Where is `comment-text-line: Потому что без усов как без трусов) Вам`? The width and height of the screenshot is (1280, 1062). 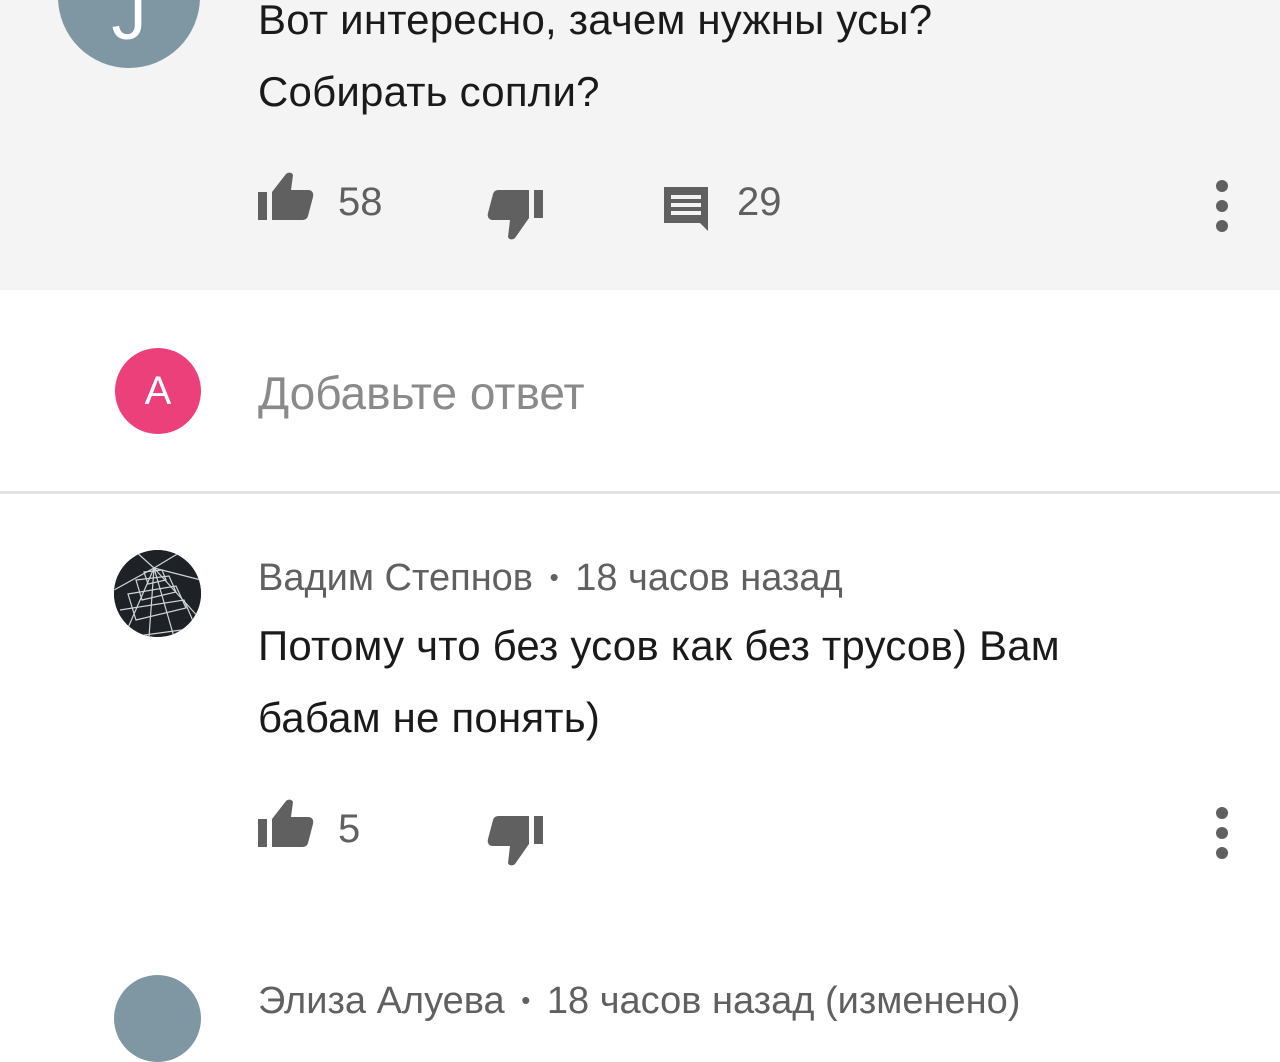
comment-text-line: Потому что без усов как без трусов) Вам is located at coordinates (659, 645).